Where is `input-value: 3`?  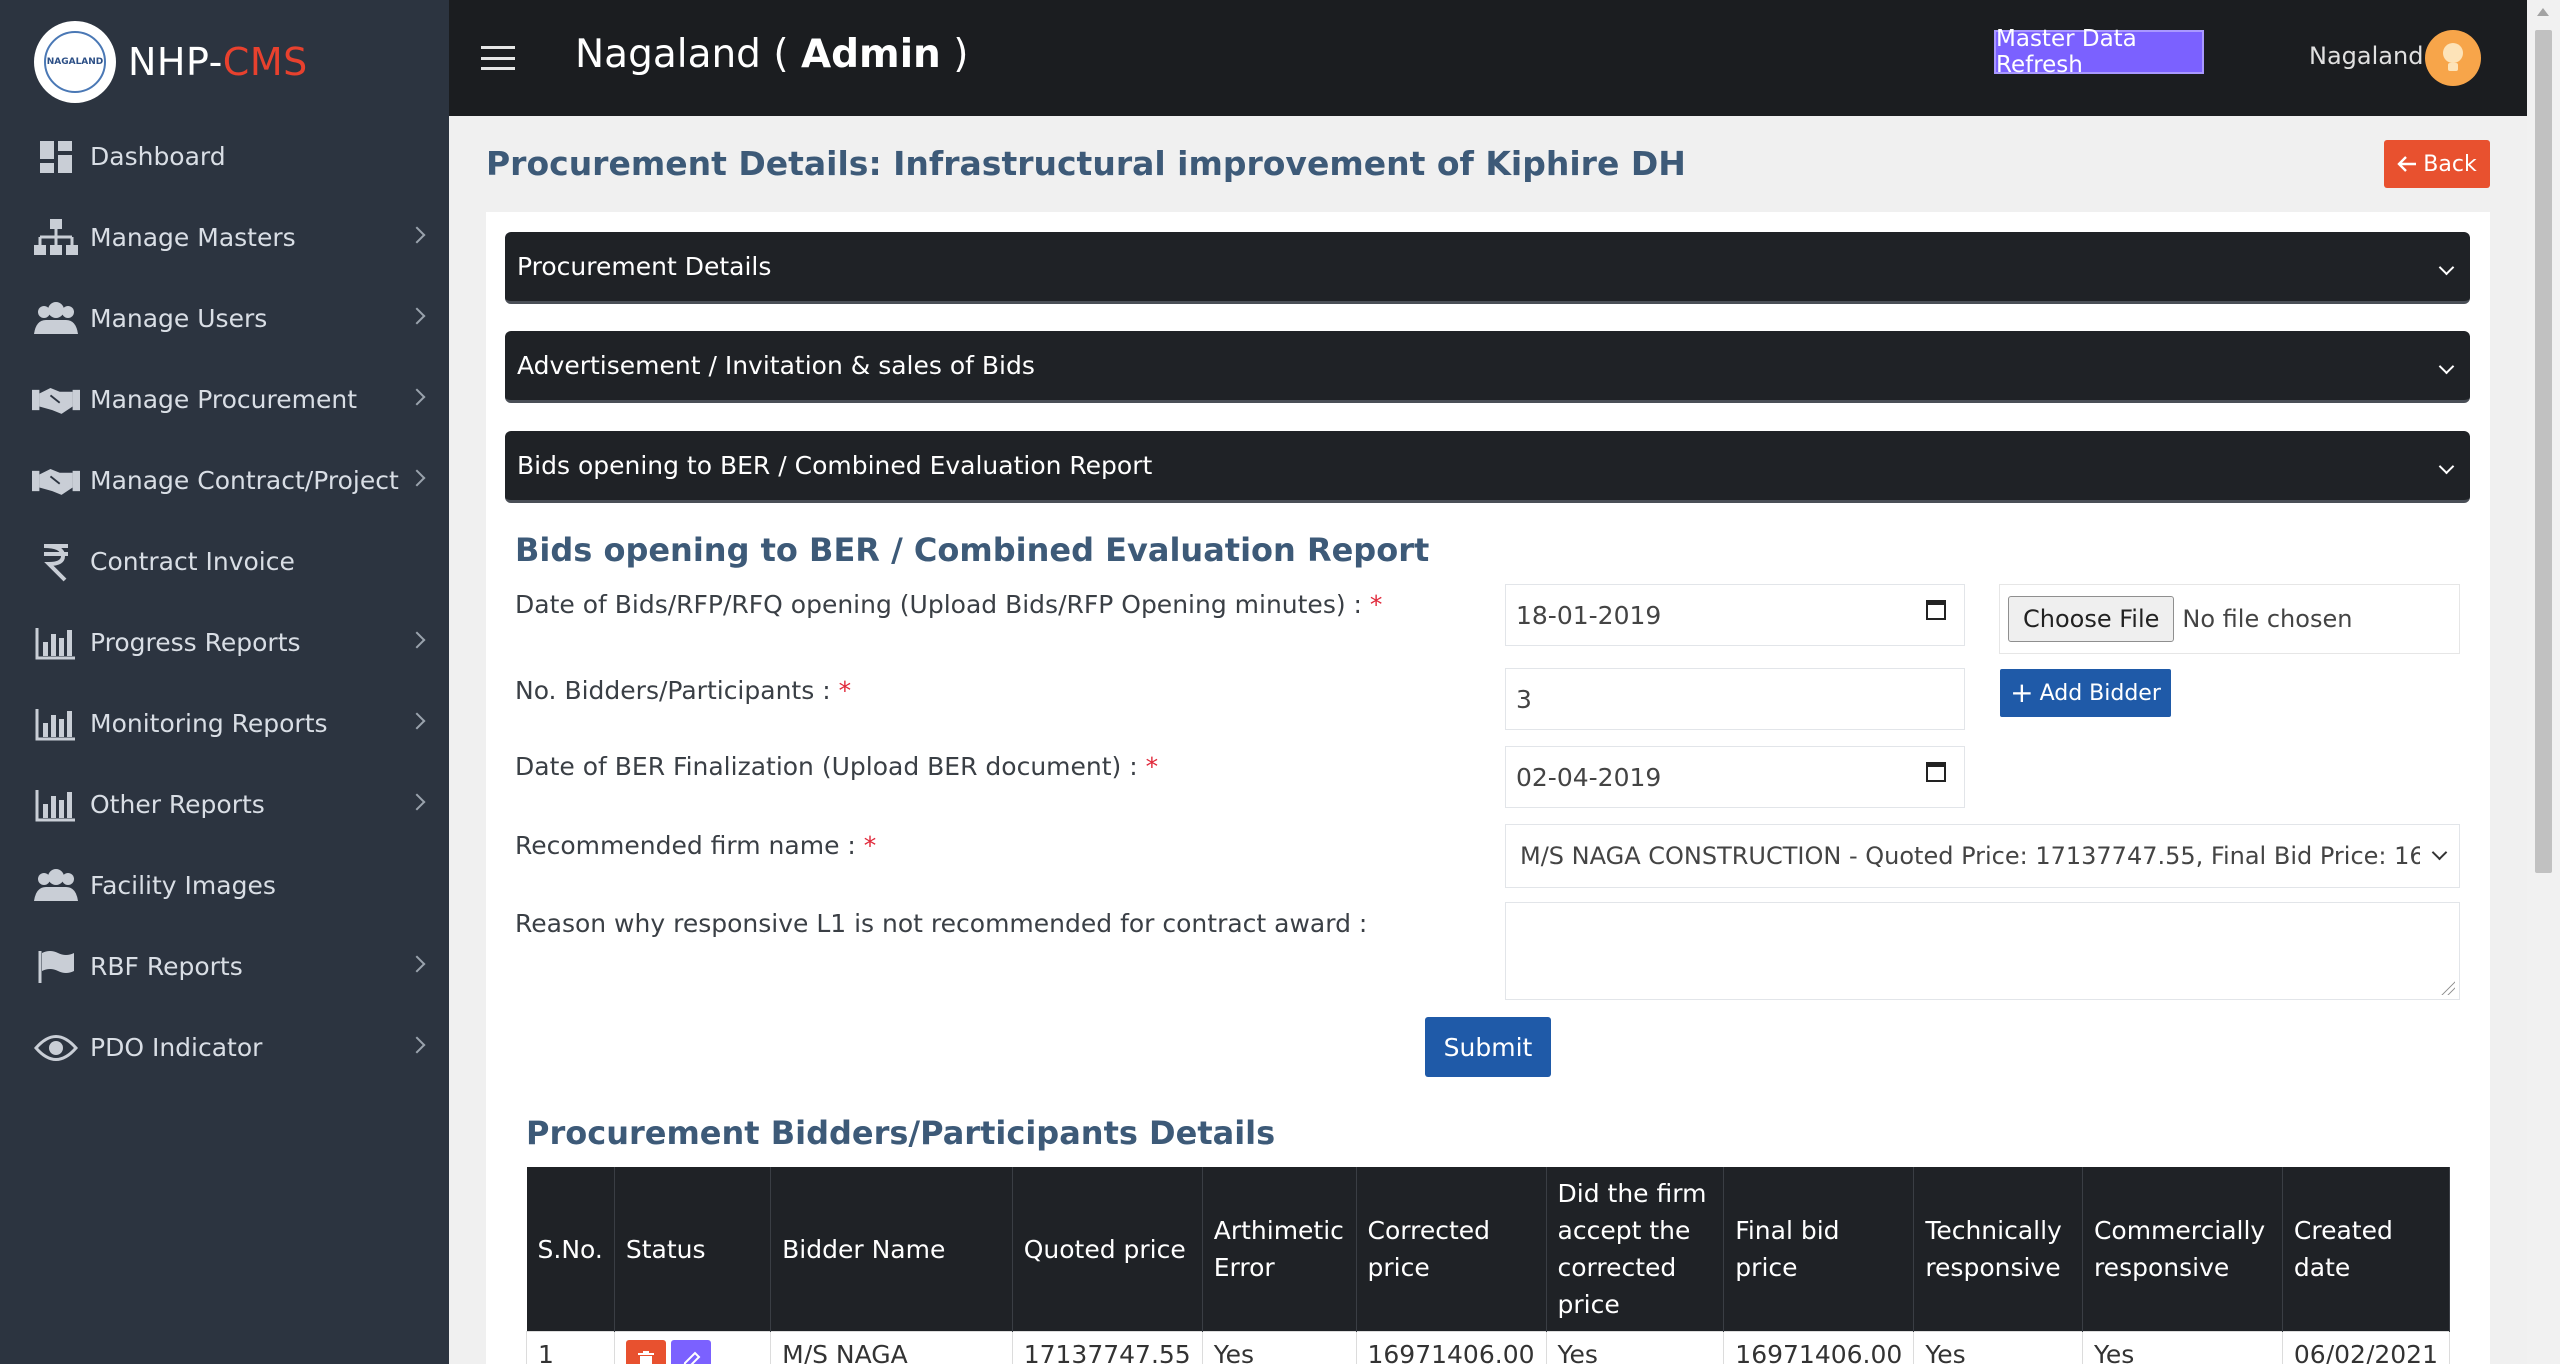 input-value: 3 is located at coordinates (1524, 699).